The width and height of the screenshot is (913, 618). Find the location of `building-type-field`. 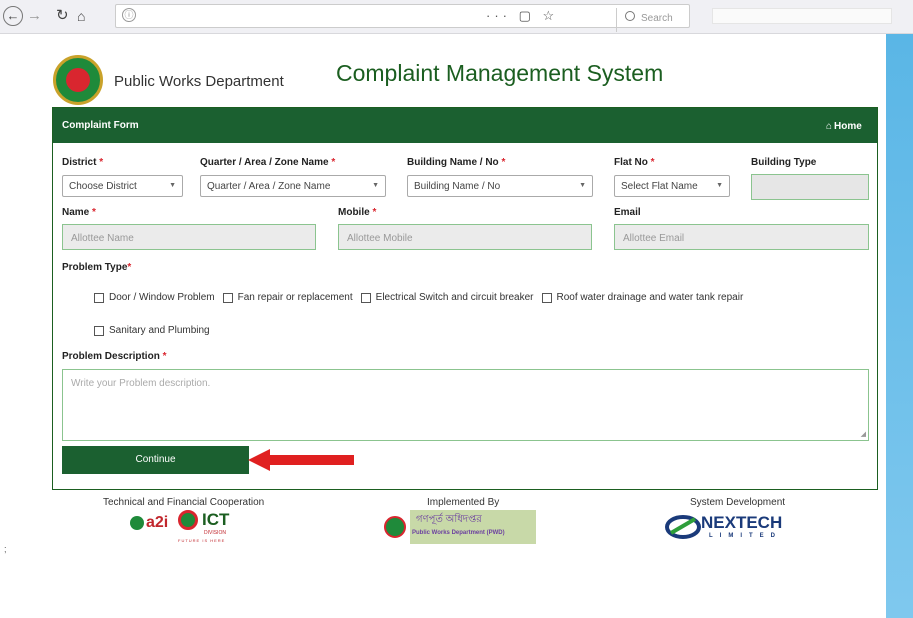

building-type-field is located at coordinates (810, 187).